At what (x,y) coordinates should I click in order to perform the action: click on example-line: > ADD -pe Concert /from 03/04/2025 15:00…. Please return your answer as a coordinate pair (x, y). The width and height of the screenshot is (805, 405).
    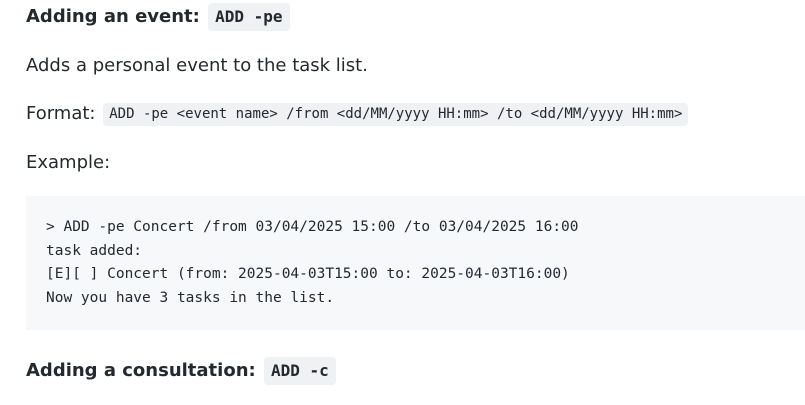
    Looking at the image, I should click on (312, 227).